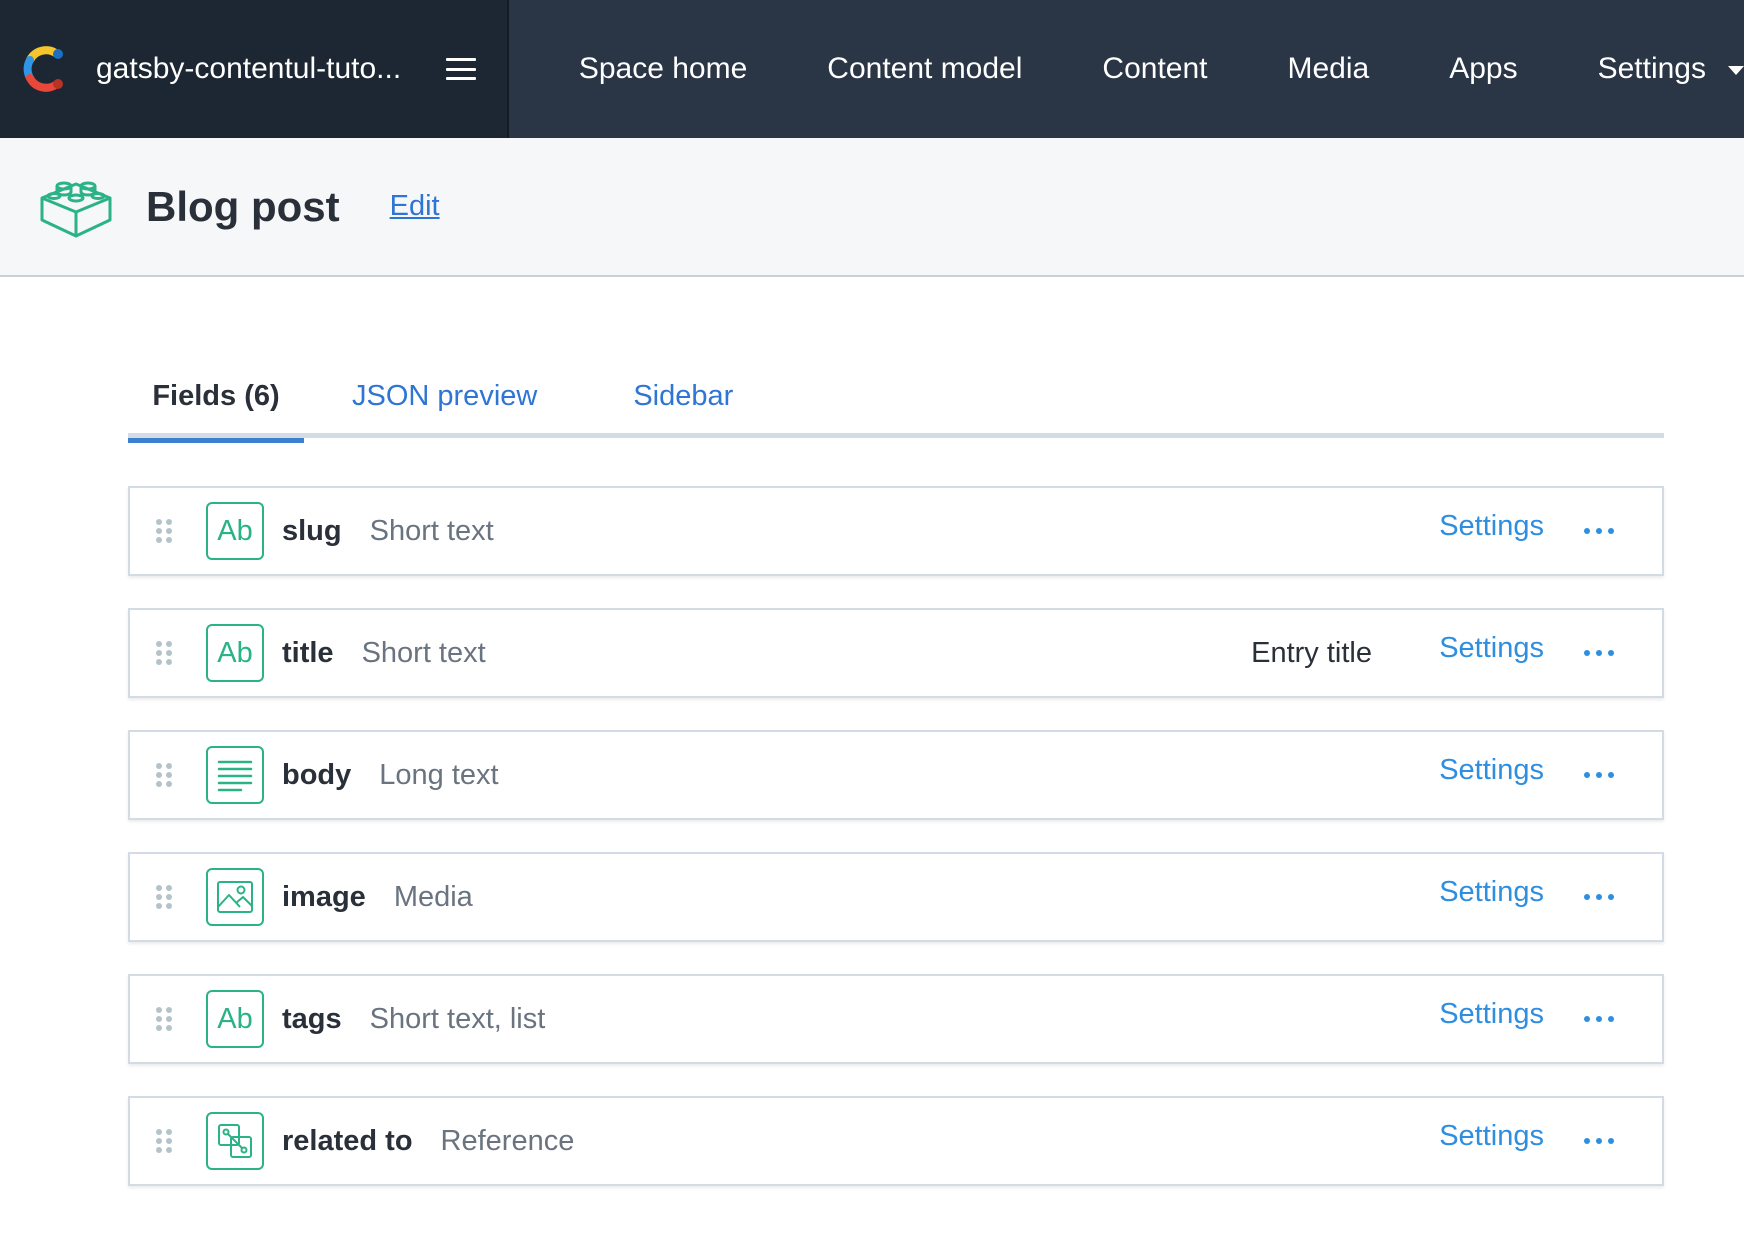 Image resolution: width=1744 pixels, height=1240 pixels. Describe the element at coordinates (1483, 69) in the screenshot. I see `nav-apps: Apps` at that location.